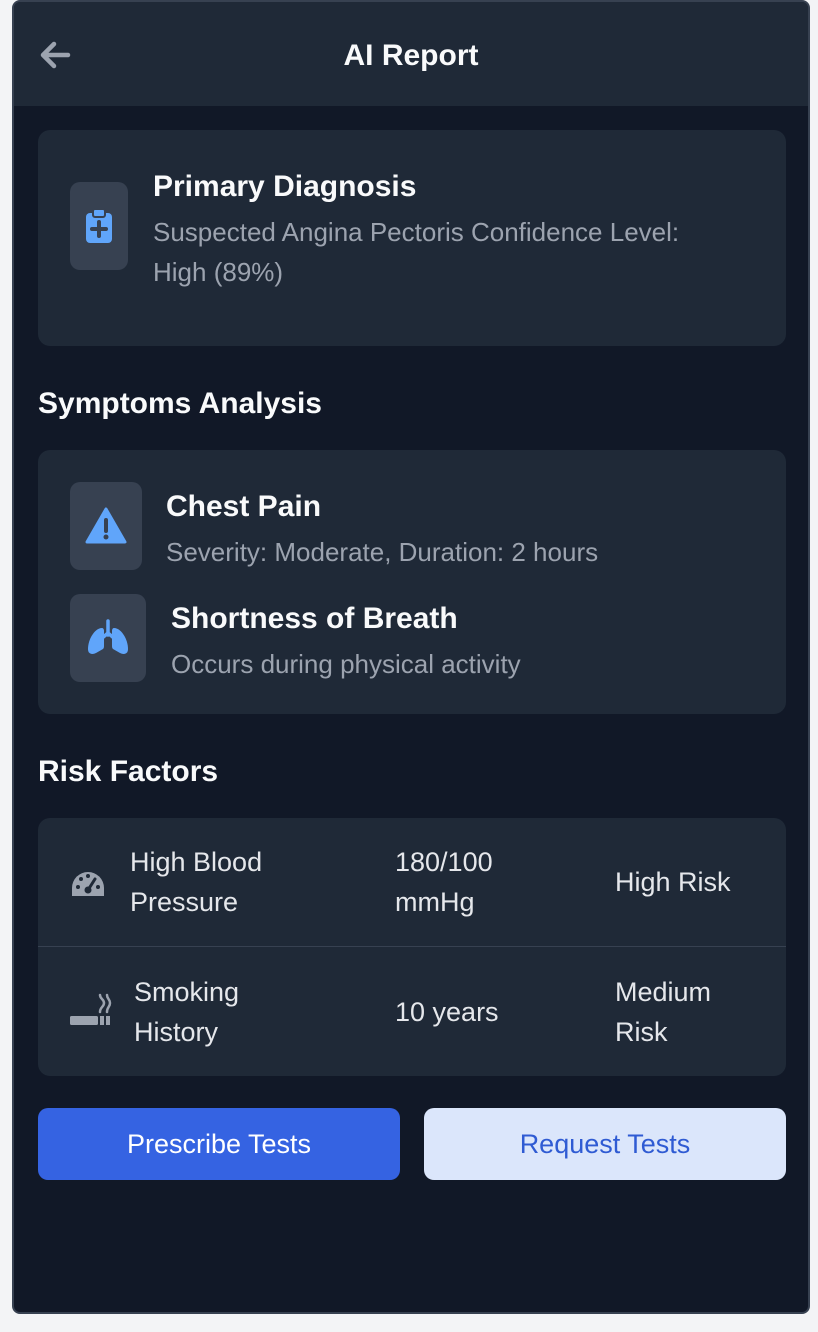 The width and height of the screenshot is (818, 1332). Describe the element at coordinates (382, 552) in the screenshot. I see `symptom-detail: Severity: Moderate, Duration: 2 hours` at that location.